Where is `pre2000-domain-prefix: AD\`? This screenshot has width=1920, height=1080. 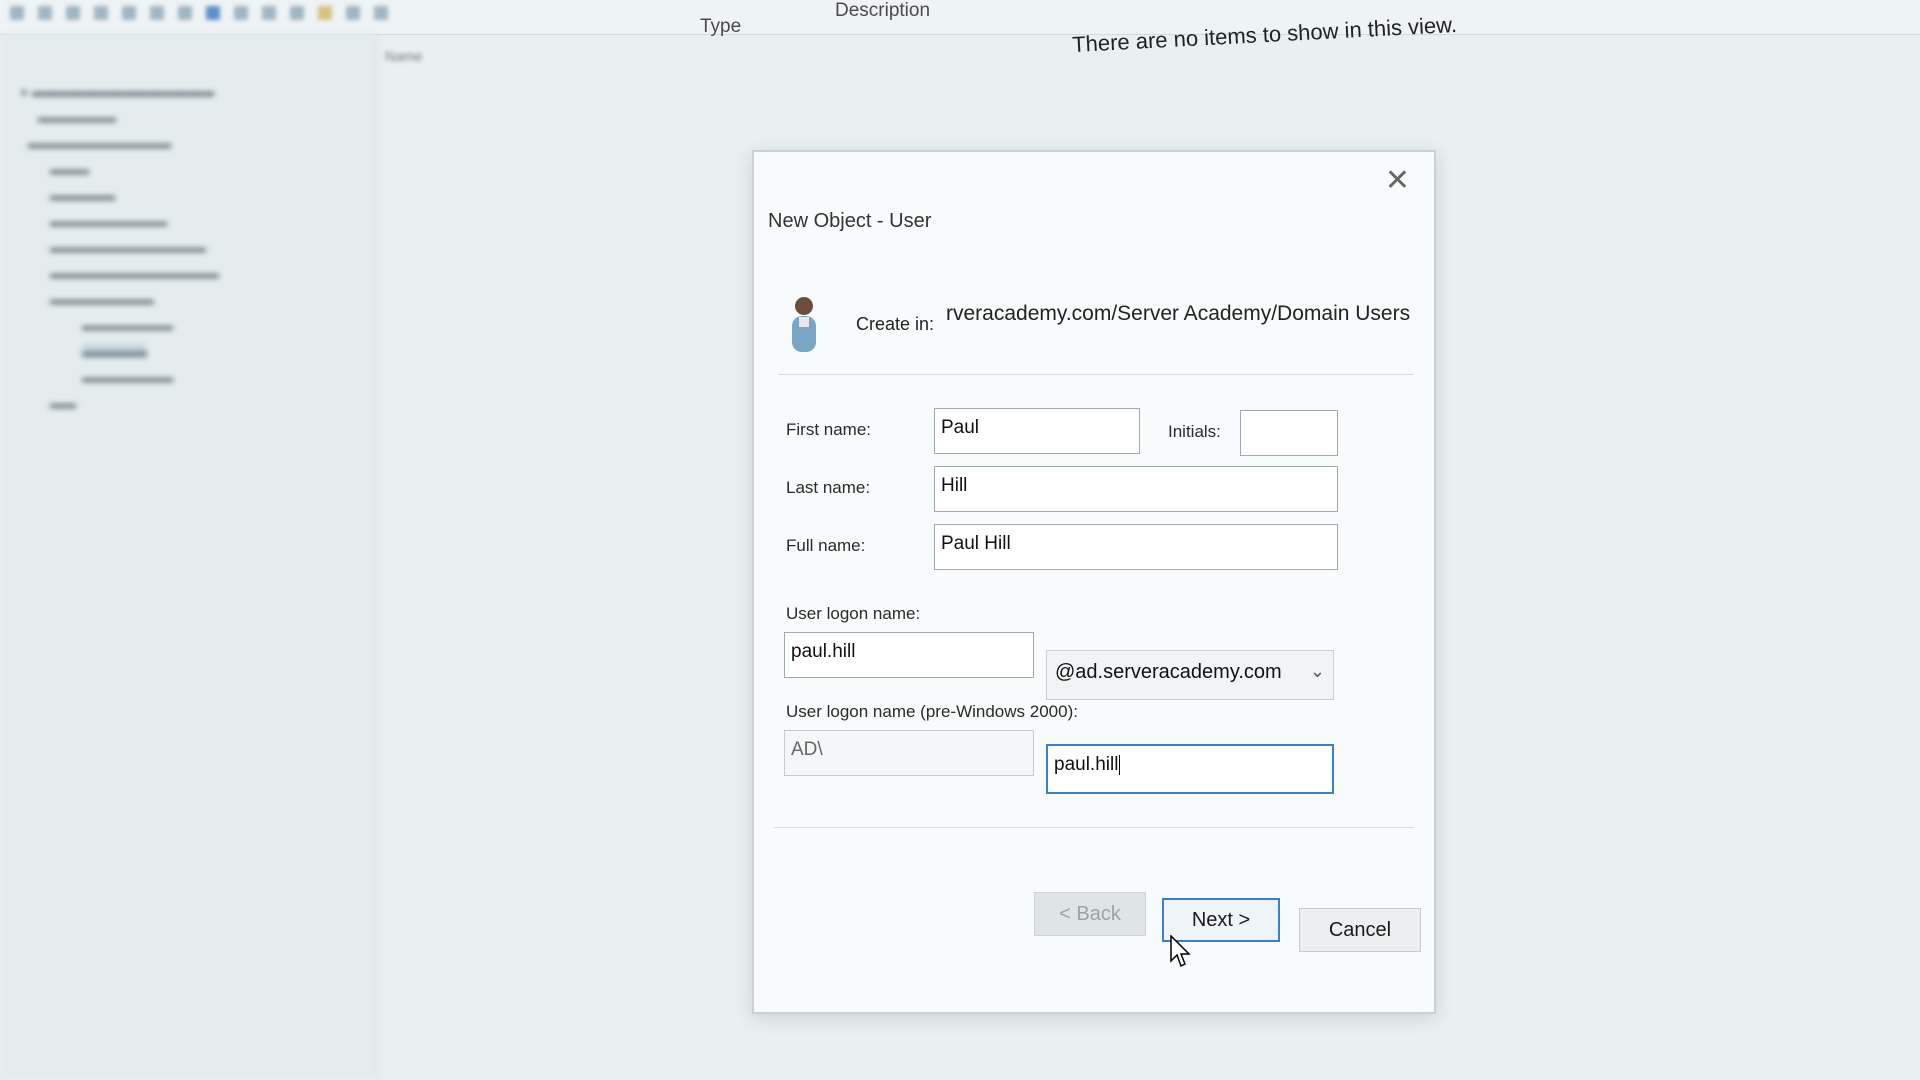 pre2000-domain-prefix: AD\ is located at coordinates (909, 753).